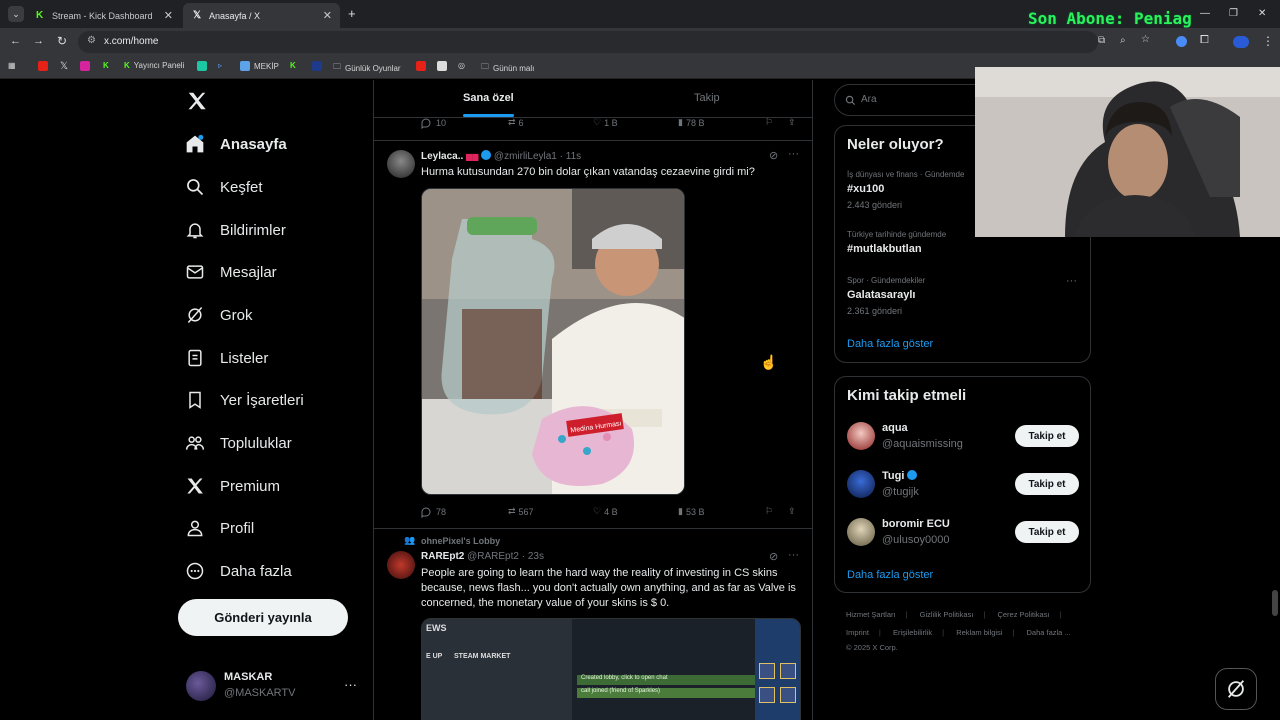  Describe the element at coordinates (154, 65) in the screenshot. I see `bookmark-yayinci-paneli: K Yayıncı Paneli` at that location.